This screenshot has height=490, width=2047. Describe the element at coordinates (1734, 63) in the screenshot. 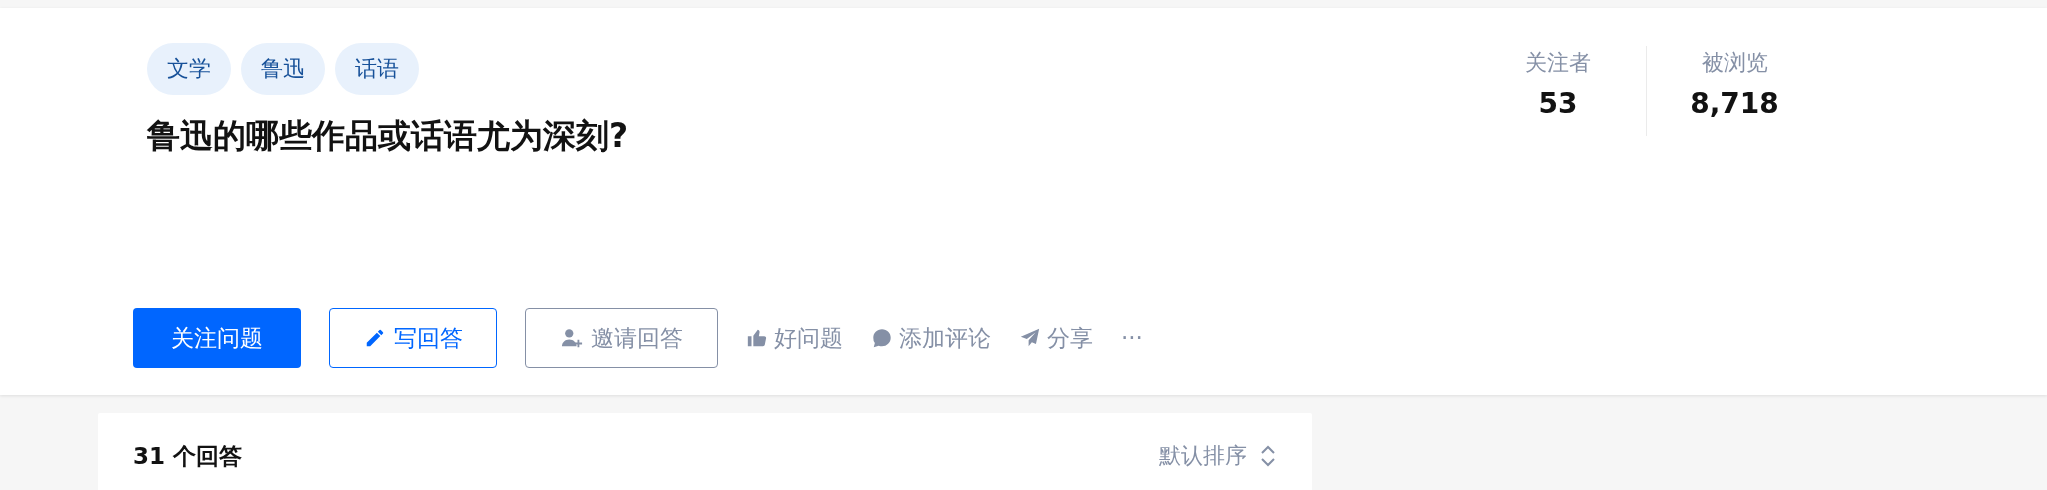

I see `stat-label: 被浏览` at that location.